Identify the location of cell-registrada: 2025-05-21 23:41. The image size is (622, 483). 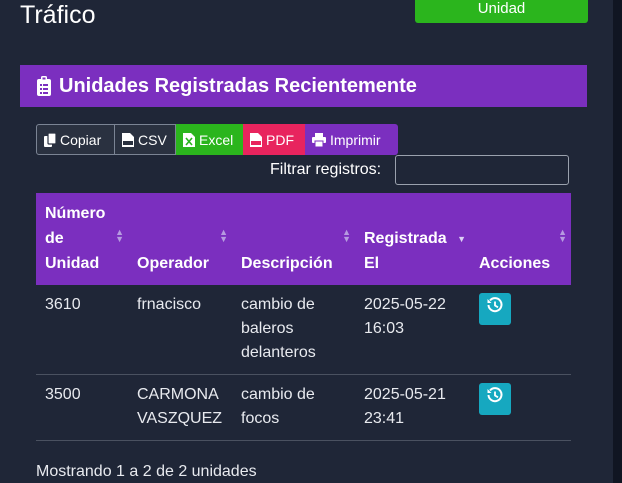
(412, 407).